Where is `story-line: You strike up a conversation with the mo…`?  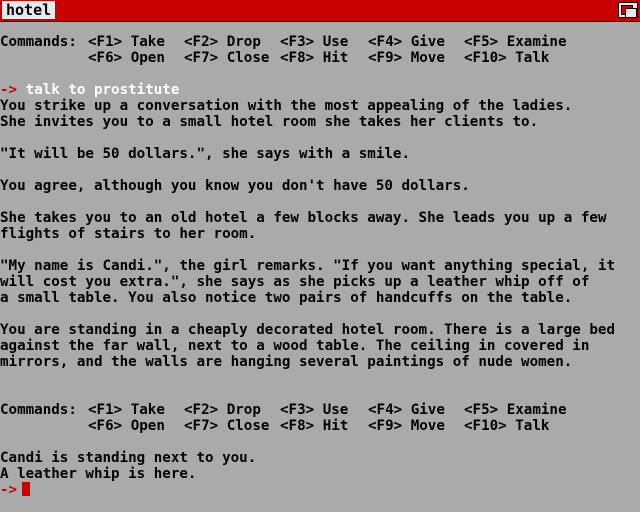
story-line: You strike up a conversation with the mo… is located at coordinates (286, 106).